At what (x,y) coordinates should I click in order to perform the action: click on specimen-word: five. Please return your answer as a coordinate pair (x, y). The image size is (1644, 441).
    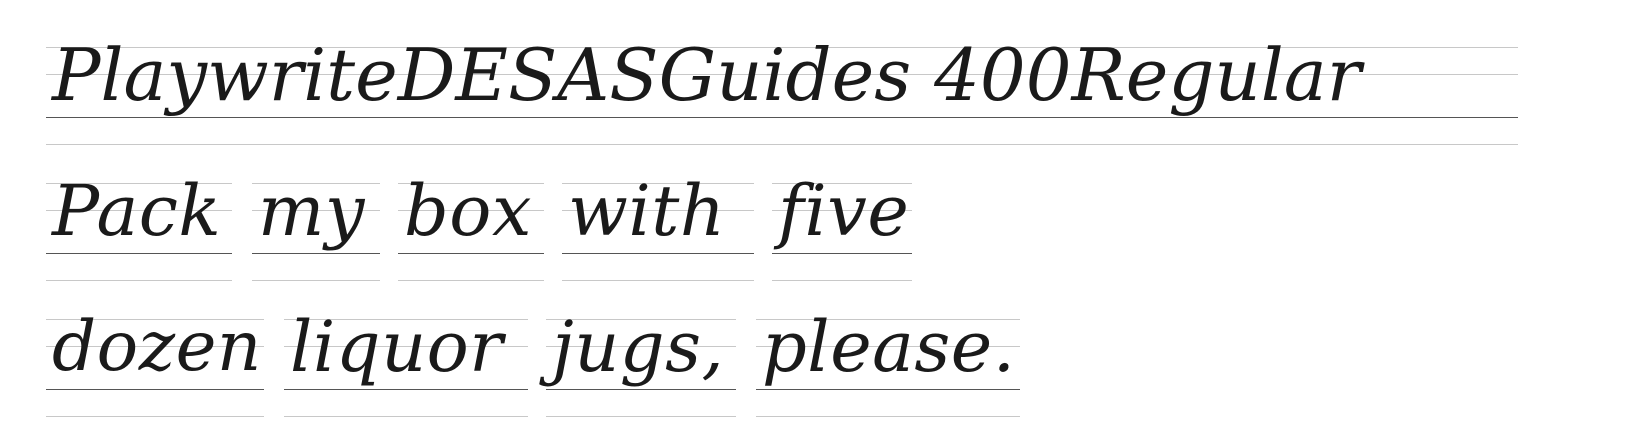
    Looking at the image, I should click on (842, 218).